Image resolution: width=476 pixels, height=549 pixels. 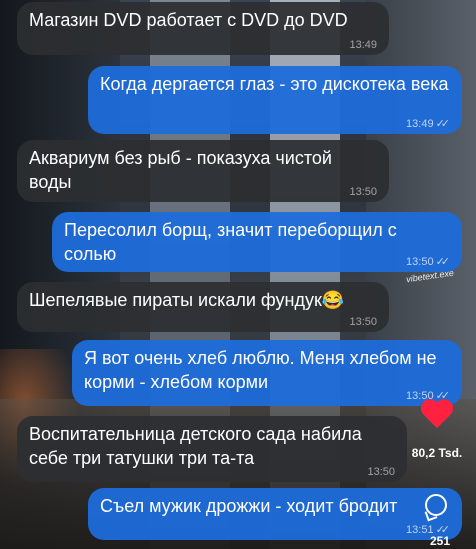 I want to click on like-button: 80,2 Tsd., so click(x=437, y=429).